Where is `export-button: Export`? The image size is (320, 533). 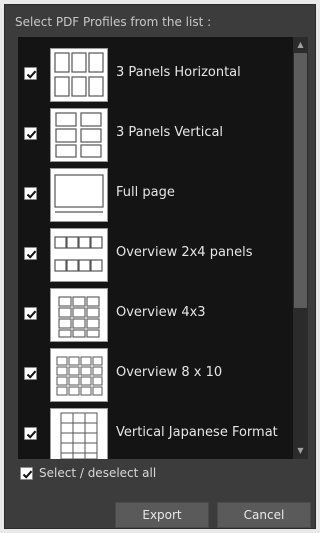
export-button: Export is located at coordinates (162, 515).